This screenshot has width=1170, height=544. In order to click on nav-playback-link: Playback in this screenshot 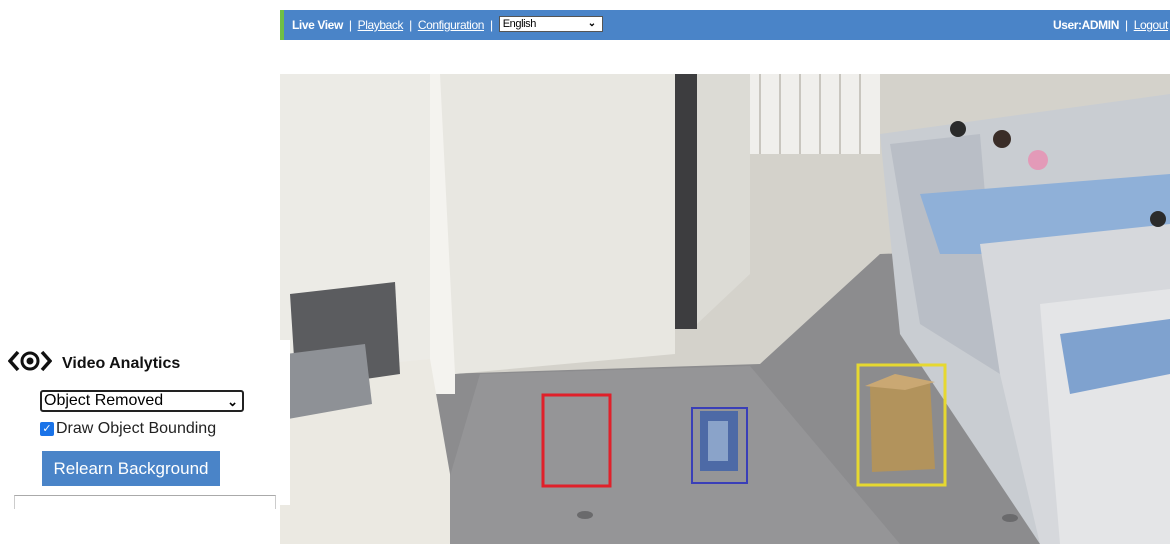, I will do `click(381, 25)`.